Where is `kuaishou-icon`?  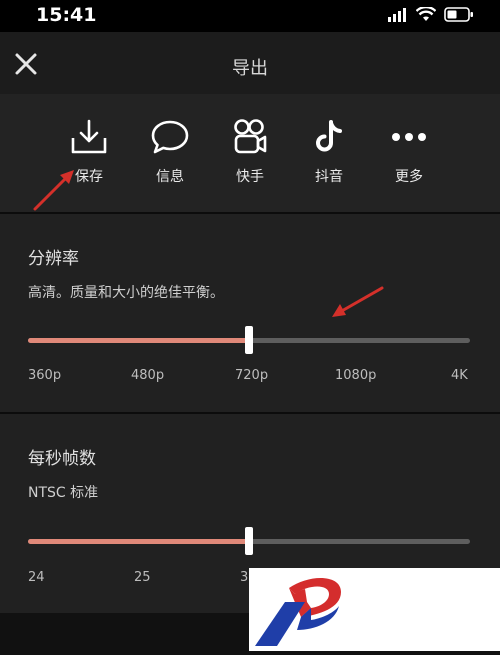 kuaishou-icon is located at coordinates (250, 136).